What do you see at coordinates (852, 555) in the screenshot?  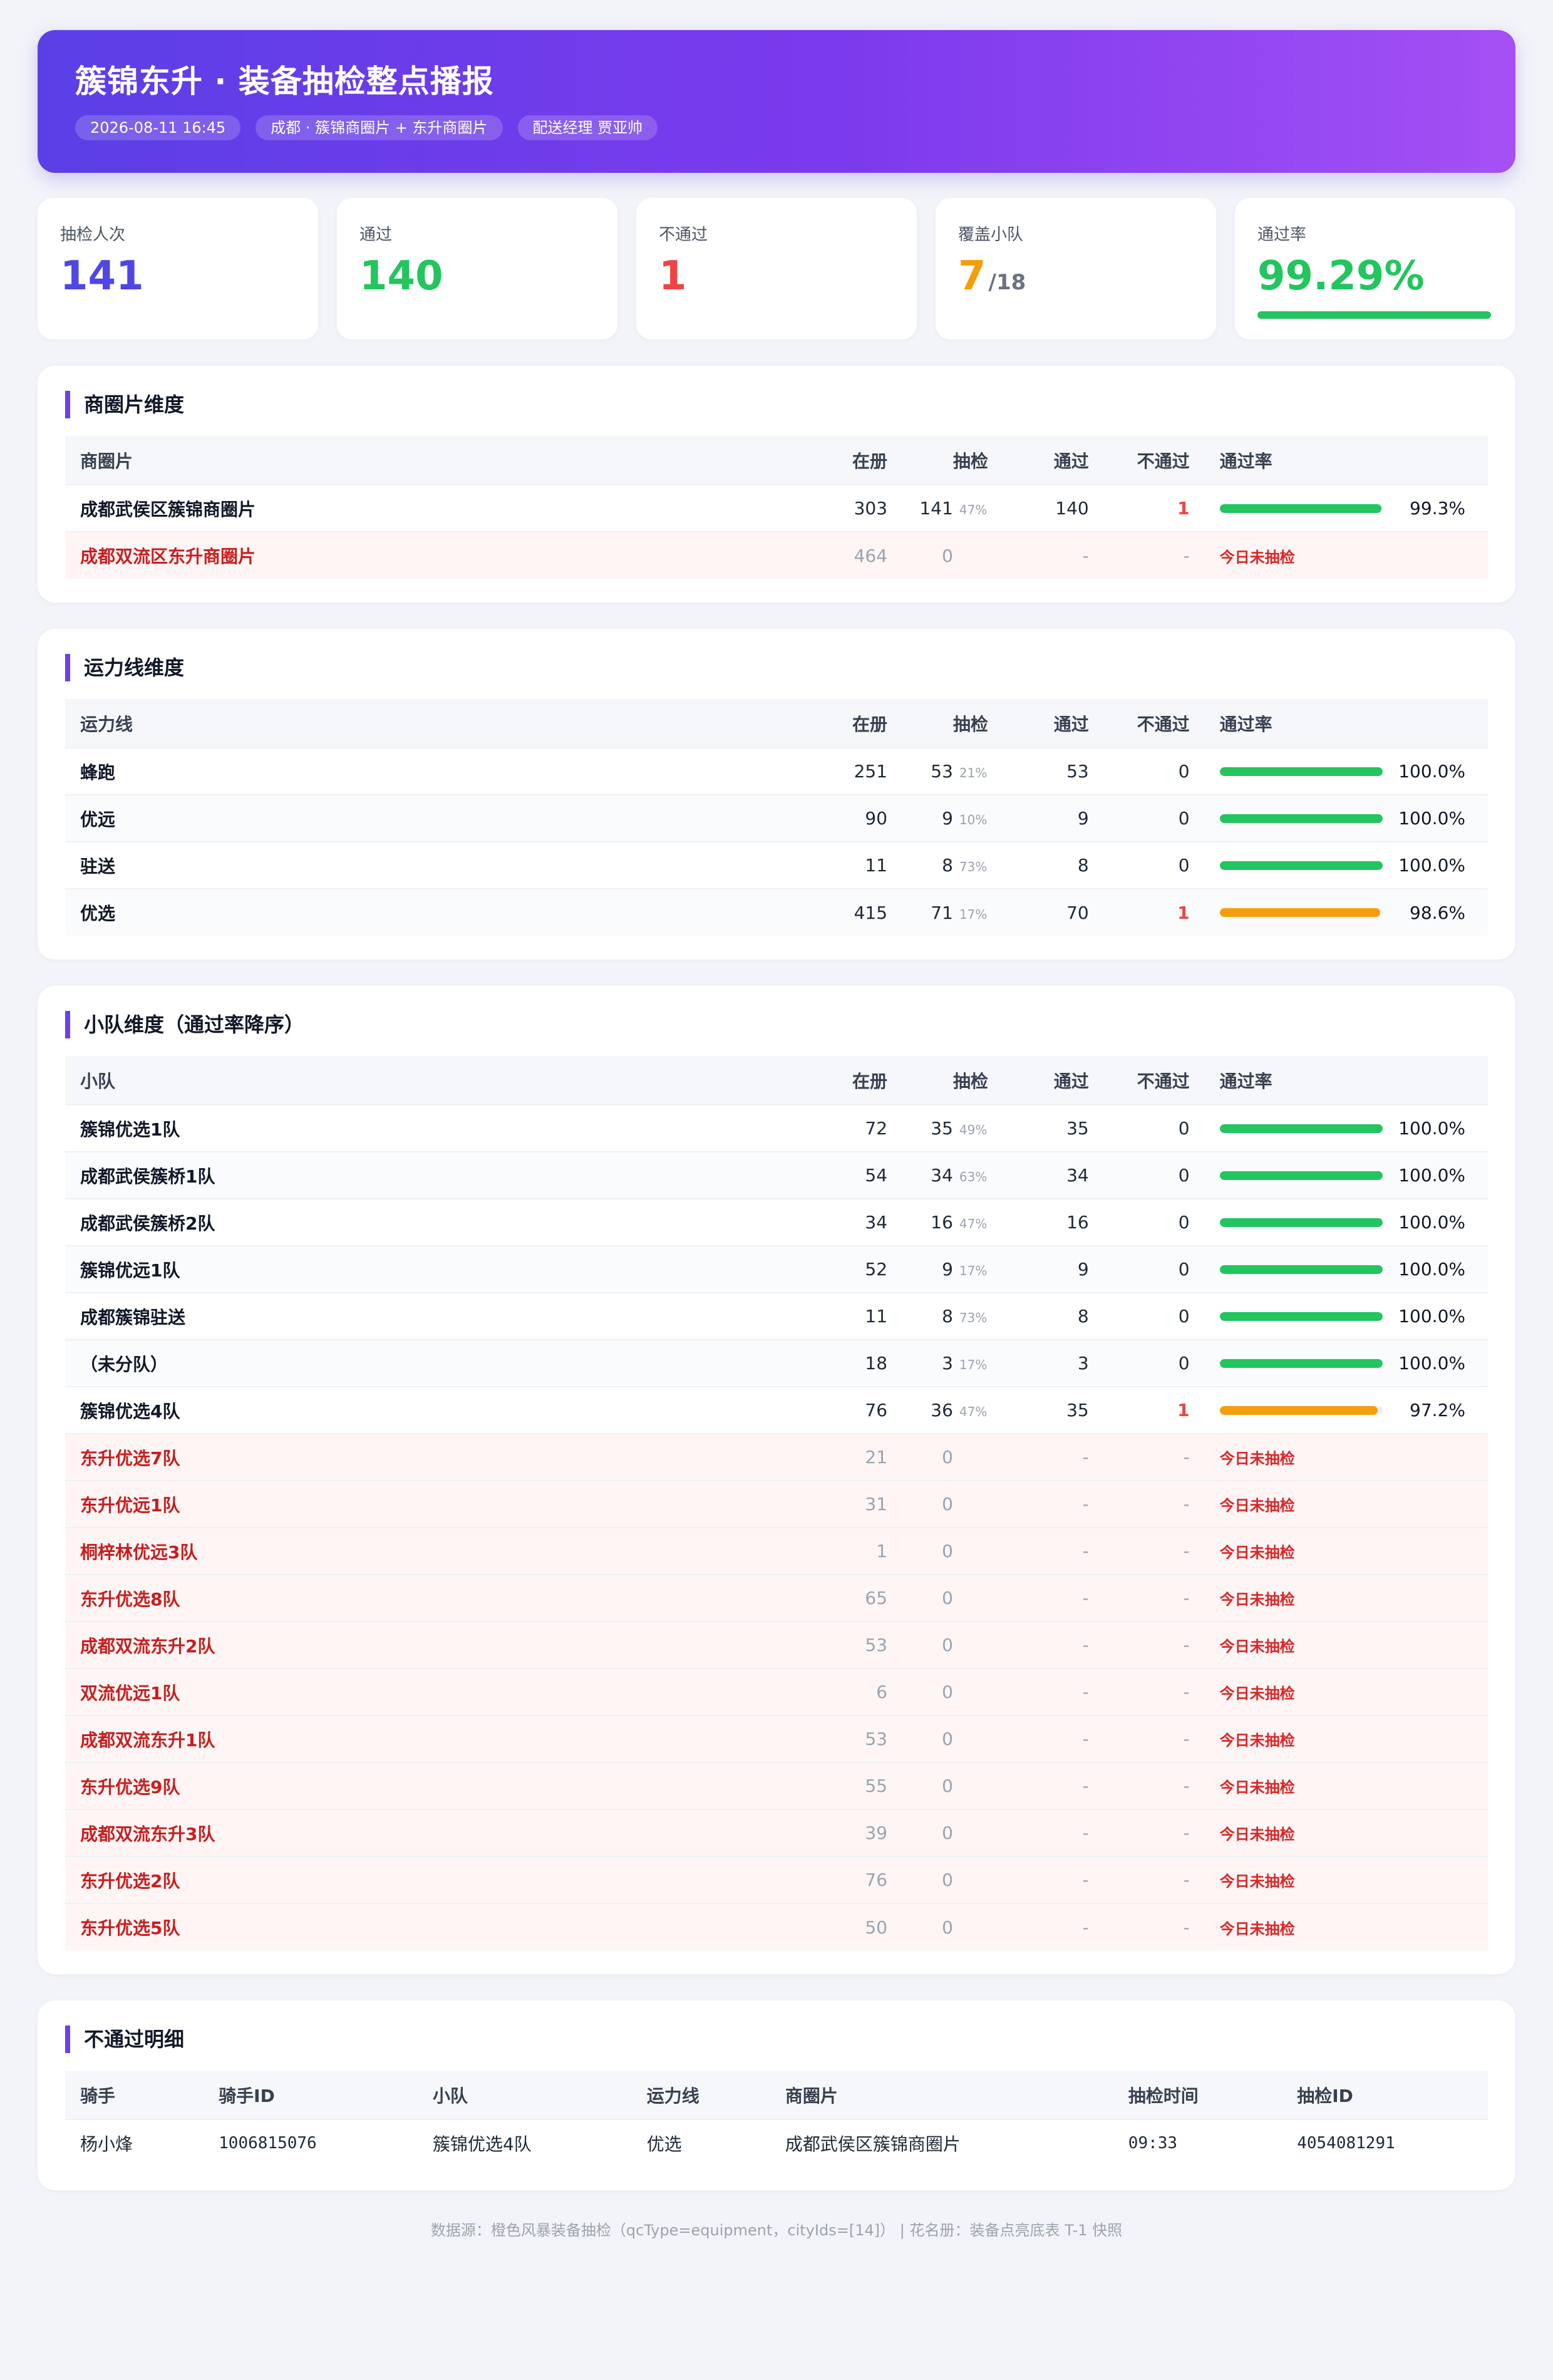 I see `registered-count: 464` at bounding box center [852, 555].